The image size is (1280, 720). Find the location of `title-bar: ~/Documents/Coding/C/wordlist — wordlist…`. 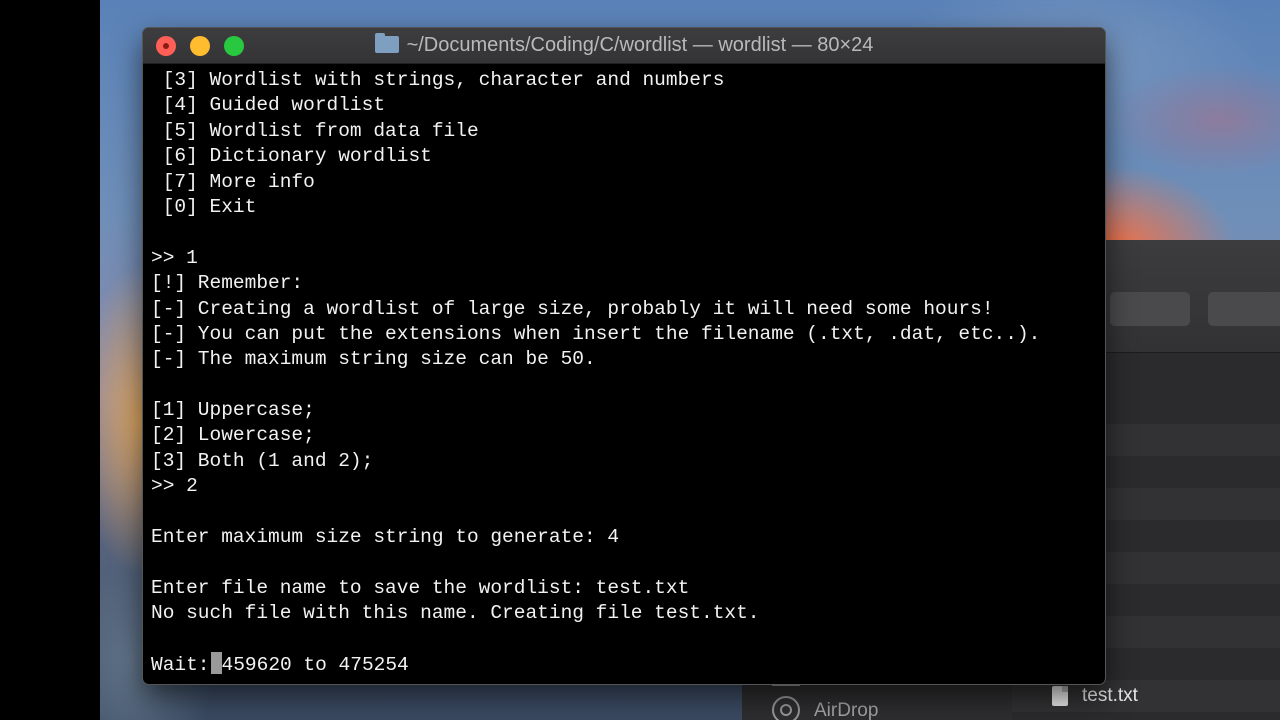

title-bar: ~/Documents/Coding/C/wordlist — wordlist… is located at coordinates (624, 46).